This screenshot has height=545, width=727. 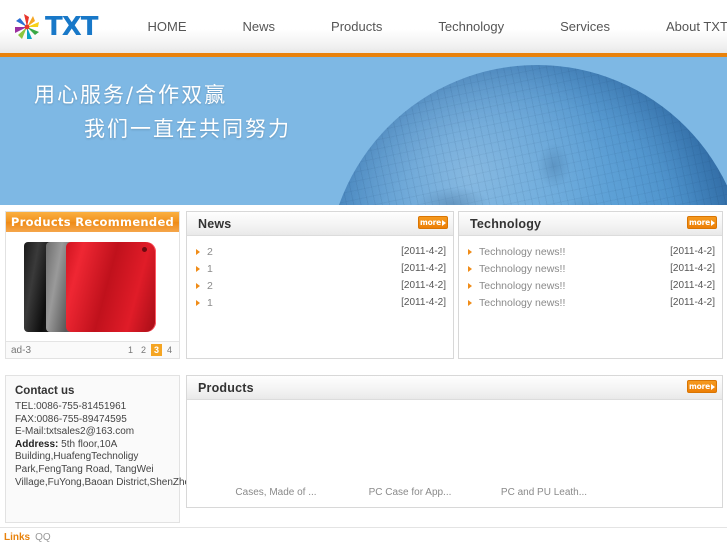 What do you see at coordinates (363, 527) in the screenshot?
I see `footer-divider` at bounding box center [363, 527].